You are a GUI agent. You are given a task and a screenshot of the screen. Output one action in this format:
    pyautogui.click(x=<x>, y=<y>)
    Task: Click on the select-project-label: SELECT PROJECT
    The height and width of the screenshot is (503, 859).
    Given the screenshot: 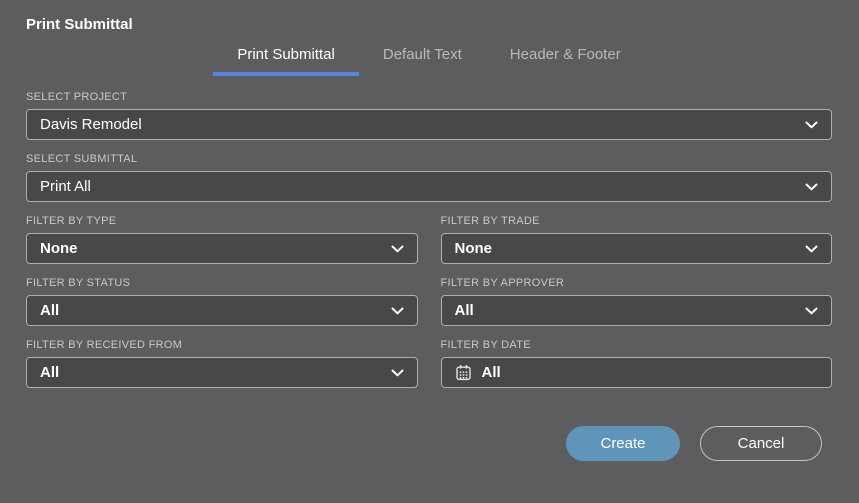 What is the action you would take?
    pyautogui.click(x=77, y=97)
    